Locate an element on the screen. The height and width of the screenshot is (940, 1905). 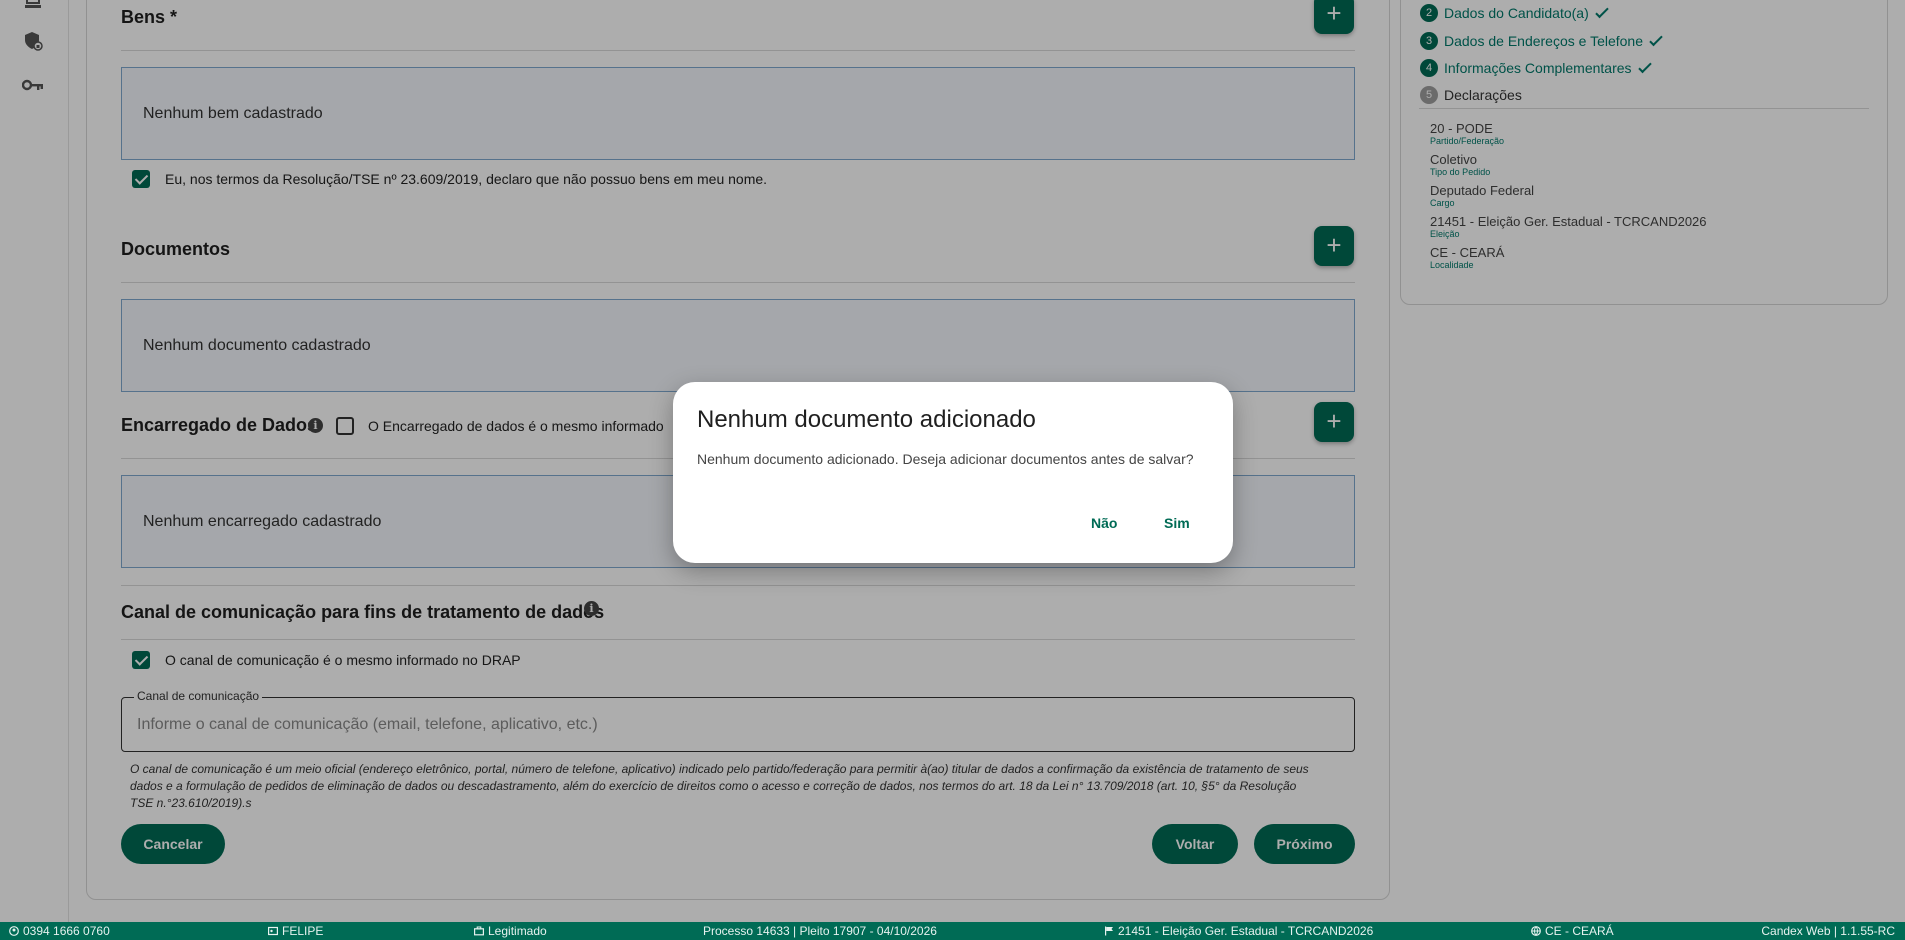
globe-icon is located at coordinates (1536, 931).